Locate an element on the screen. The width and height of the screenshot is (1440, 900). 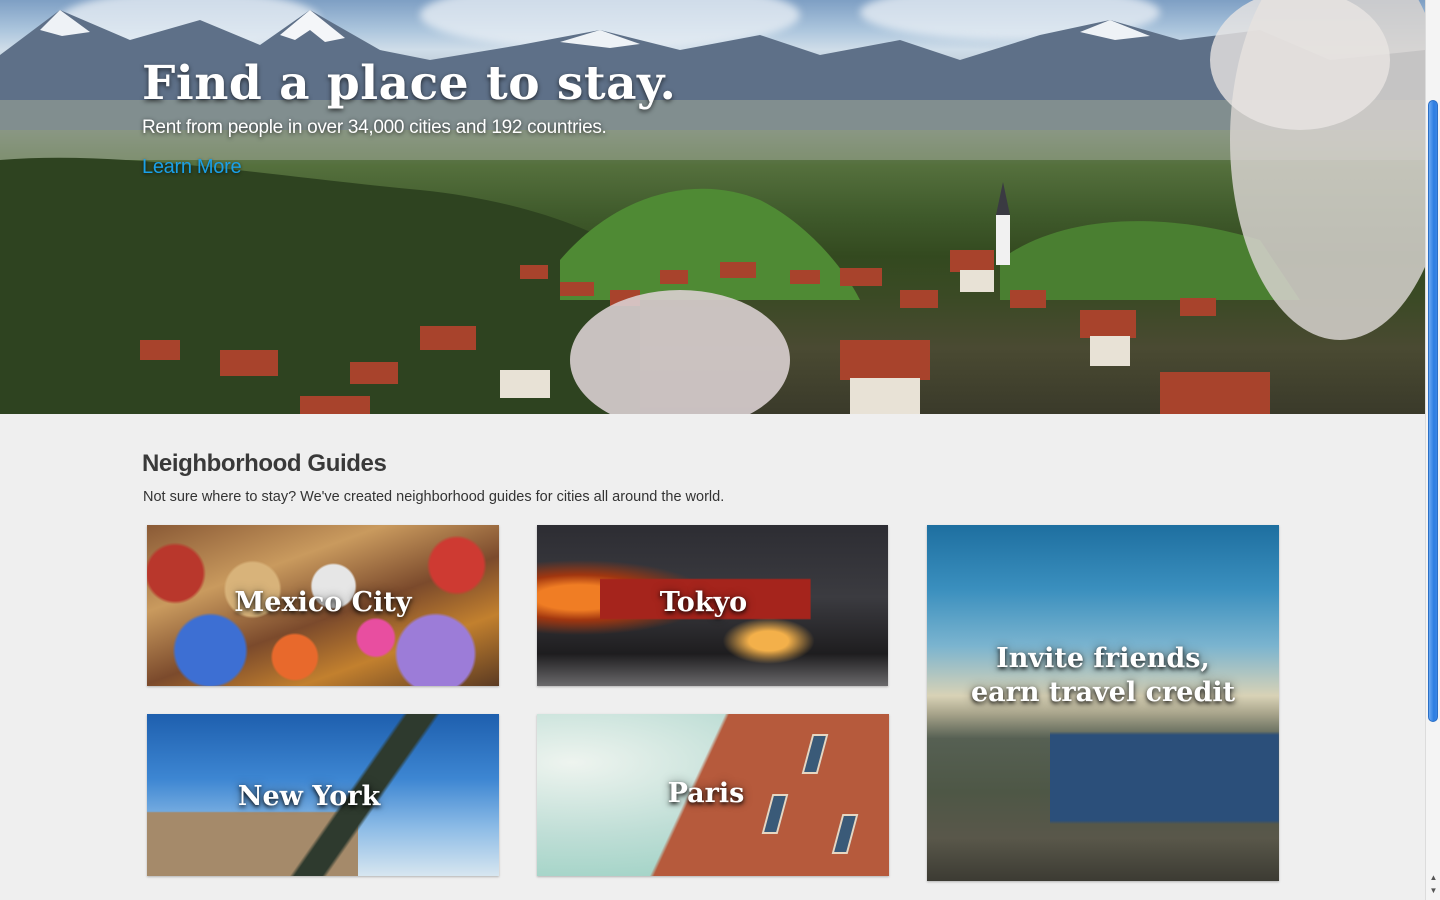
section-title-neighborhood-guides: Neighborhood Guides is located at coordinates (264, 463).